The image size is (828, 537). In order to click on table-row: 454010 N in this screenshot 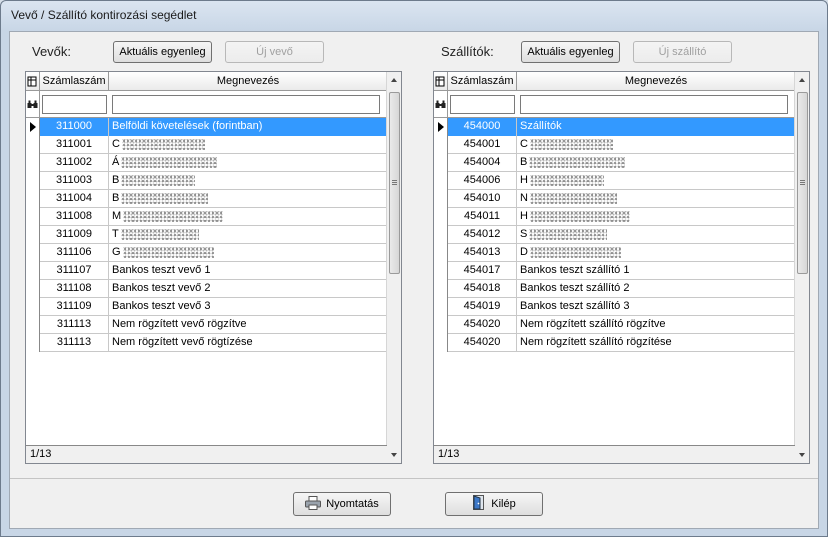, I will do `click(614, 199)`.